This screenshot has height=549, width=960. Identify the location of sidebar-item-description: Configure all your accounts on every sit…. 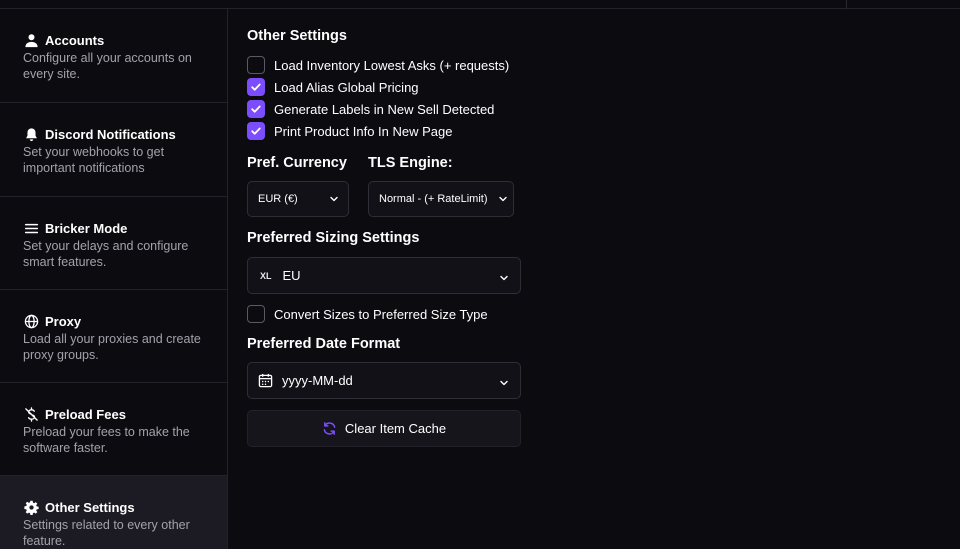
(107, 66).